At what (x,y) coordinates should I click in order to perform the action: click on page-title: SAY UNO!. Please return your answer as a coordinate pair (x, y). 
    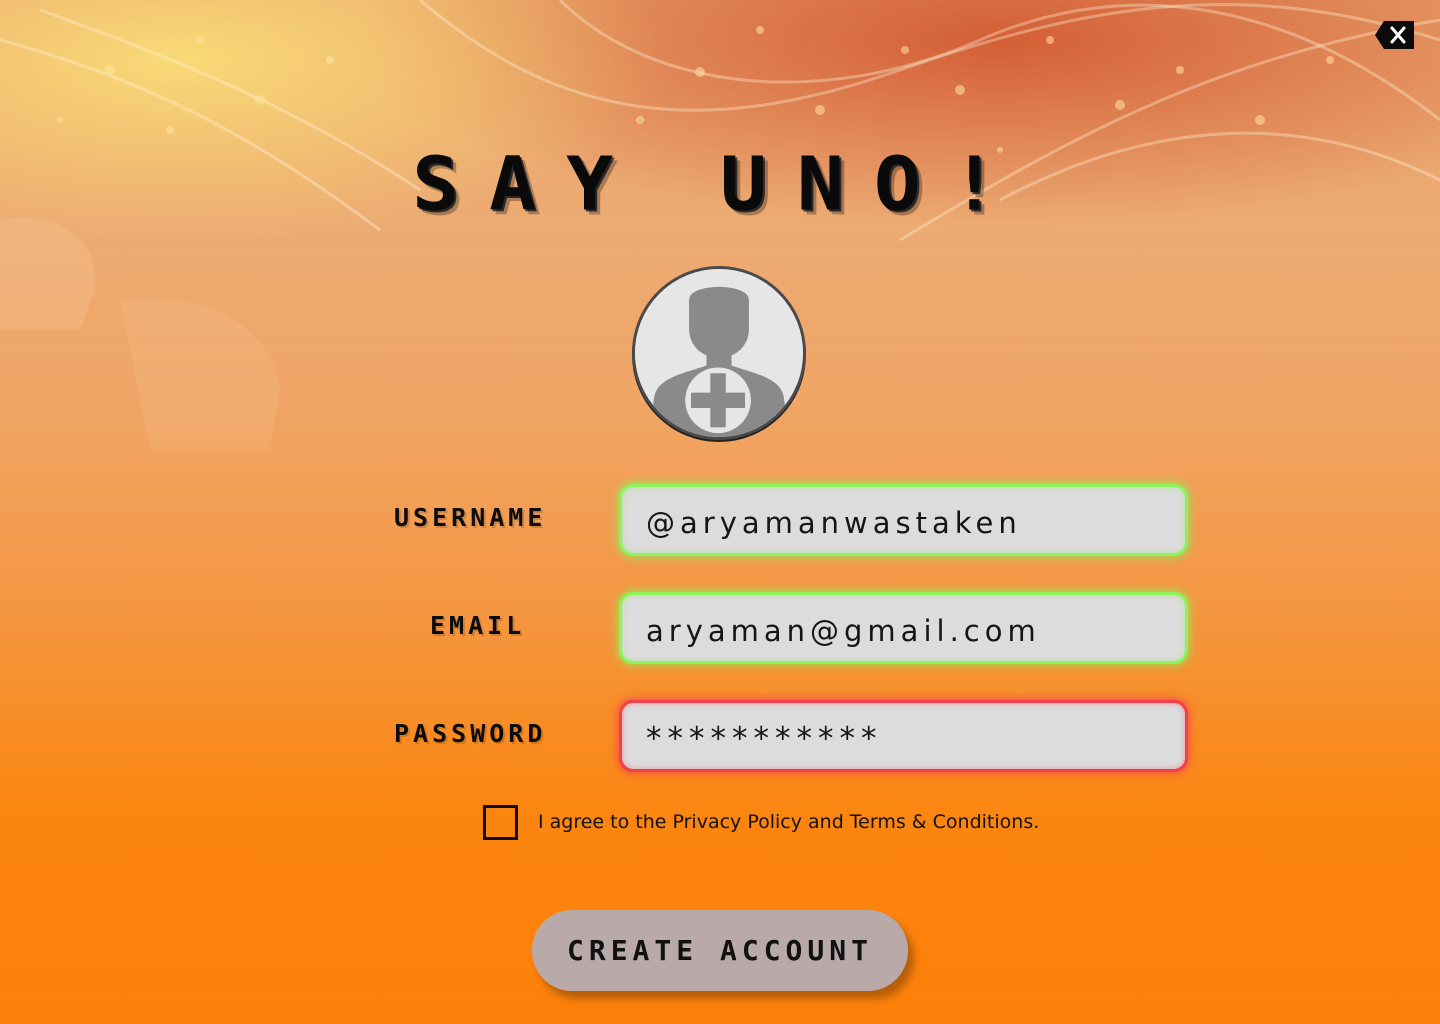
    Looking at the image, I should click on (720, 185).